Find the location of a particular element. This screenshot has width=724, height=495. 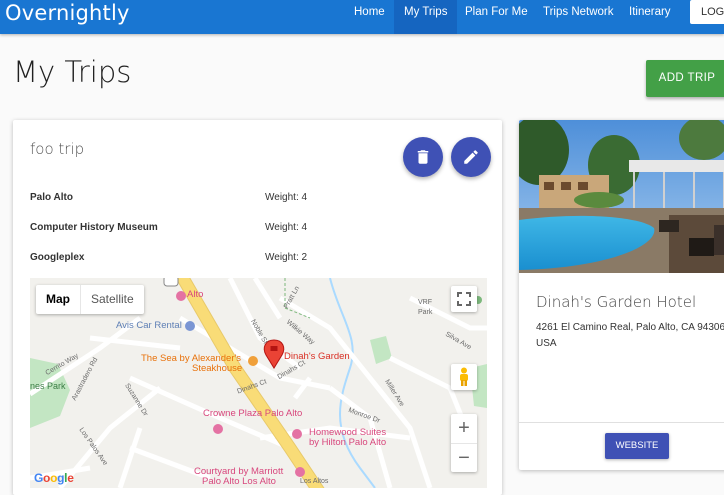

map-label-avis: Avis Car Rental is located at coordinates (149, 326).